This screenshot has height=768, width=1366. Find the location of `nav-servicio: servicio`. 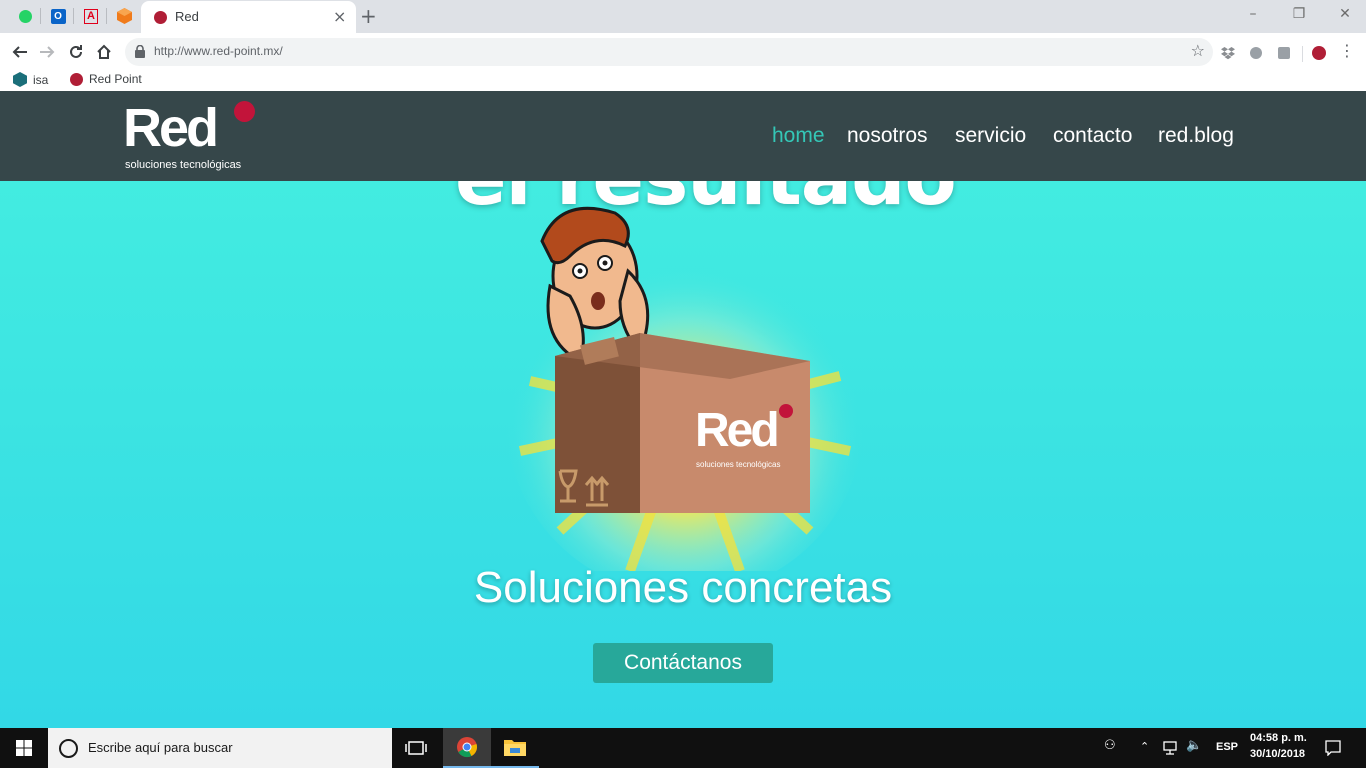

nav-servicio: servicio is located at coordinates (990, 136).